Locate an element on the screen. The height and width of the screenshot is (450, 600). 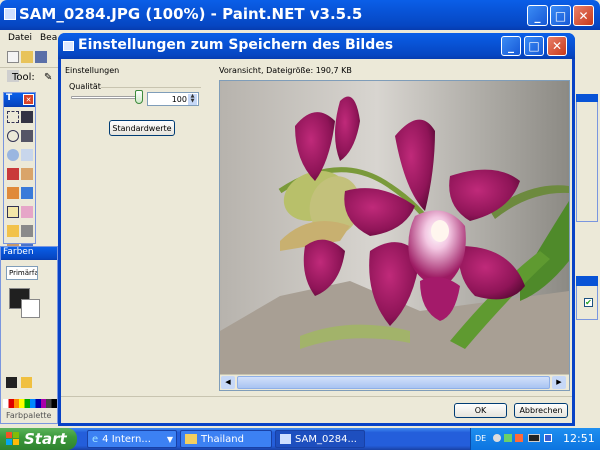
dialog-maximize-button: □ is located at coordinates (534, 46).